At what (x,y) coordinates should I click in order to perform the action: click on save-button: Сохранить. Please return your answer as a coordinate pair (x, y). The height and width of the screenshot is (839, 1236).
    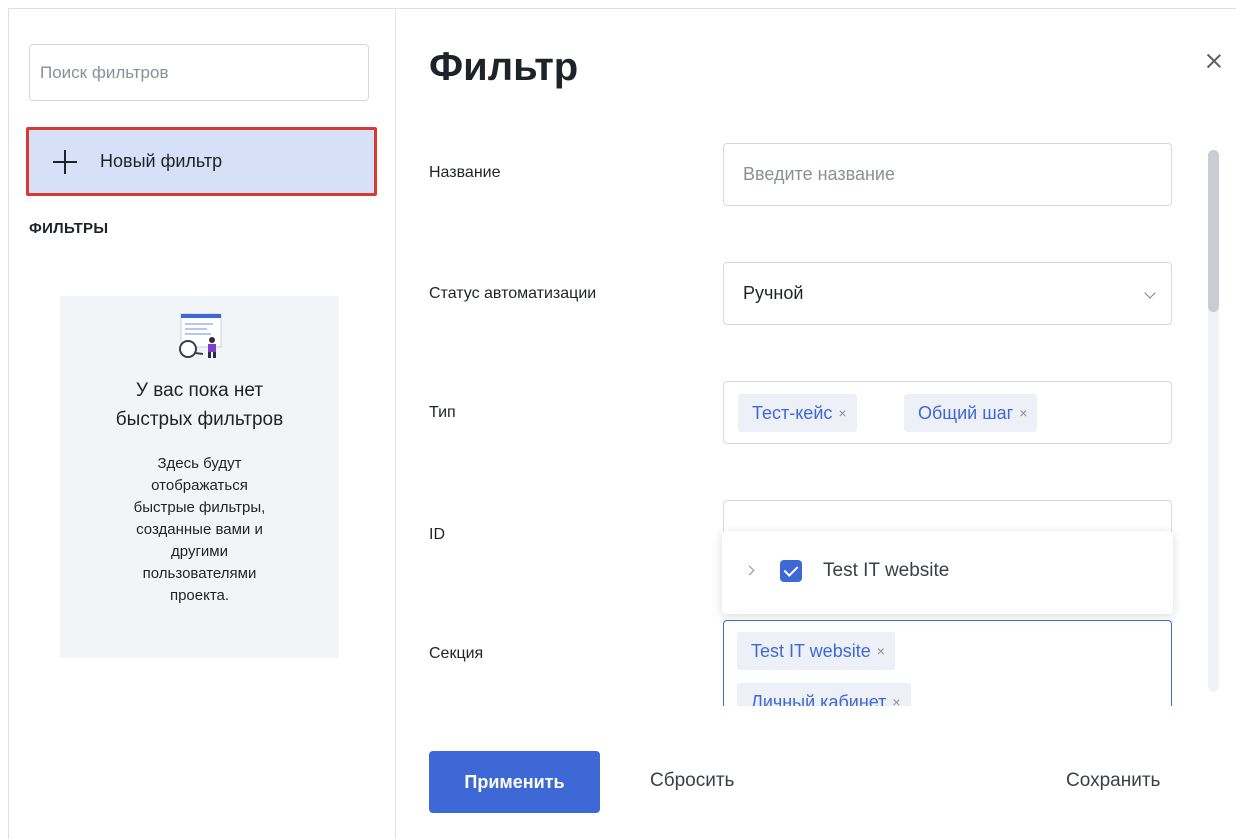
    Looking at the image, I should click on (1113, 781).